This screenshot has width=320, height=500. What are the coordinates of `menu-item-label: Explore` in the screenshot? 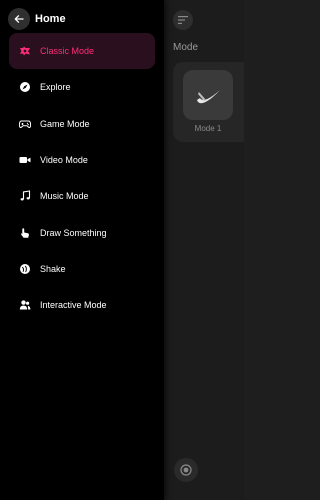 It's located at (55, 87).